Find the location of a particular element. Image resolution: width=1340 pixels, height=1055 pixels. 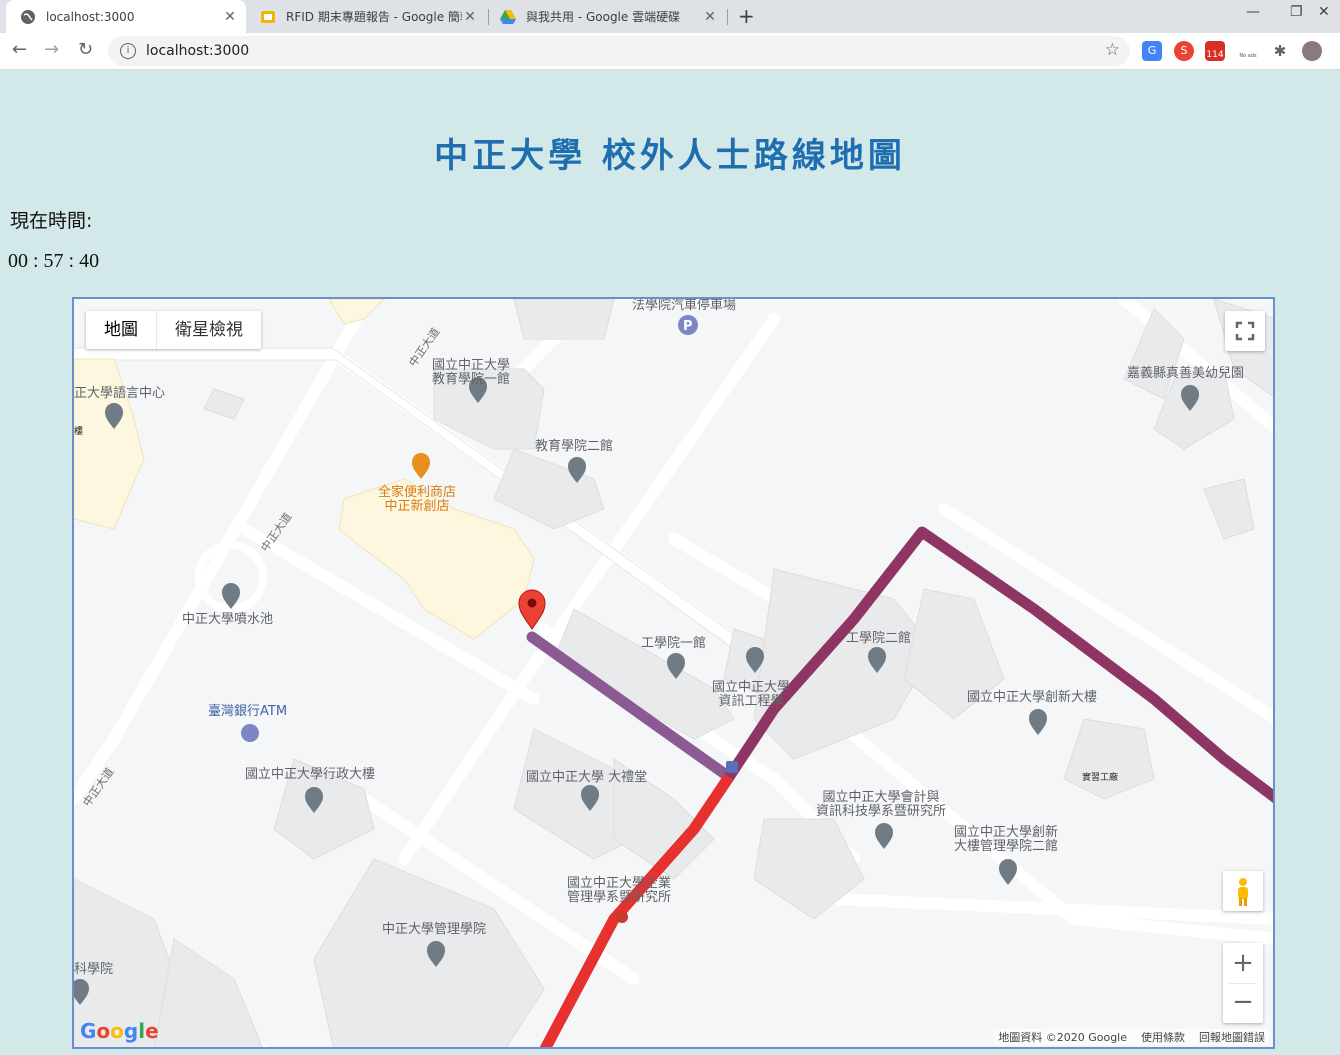

terms-link: 使用條款 is located at coordinates (1163, 1037).